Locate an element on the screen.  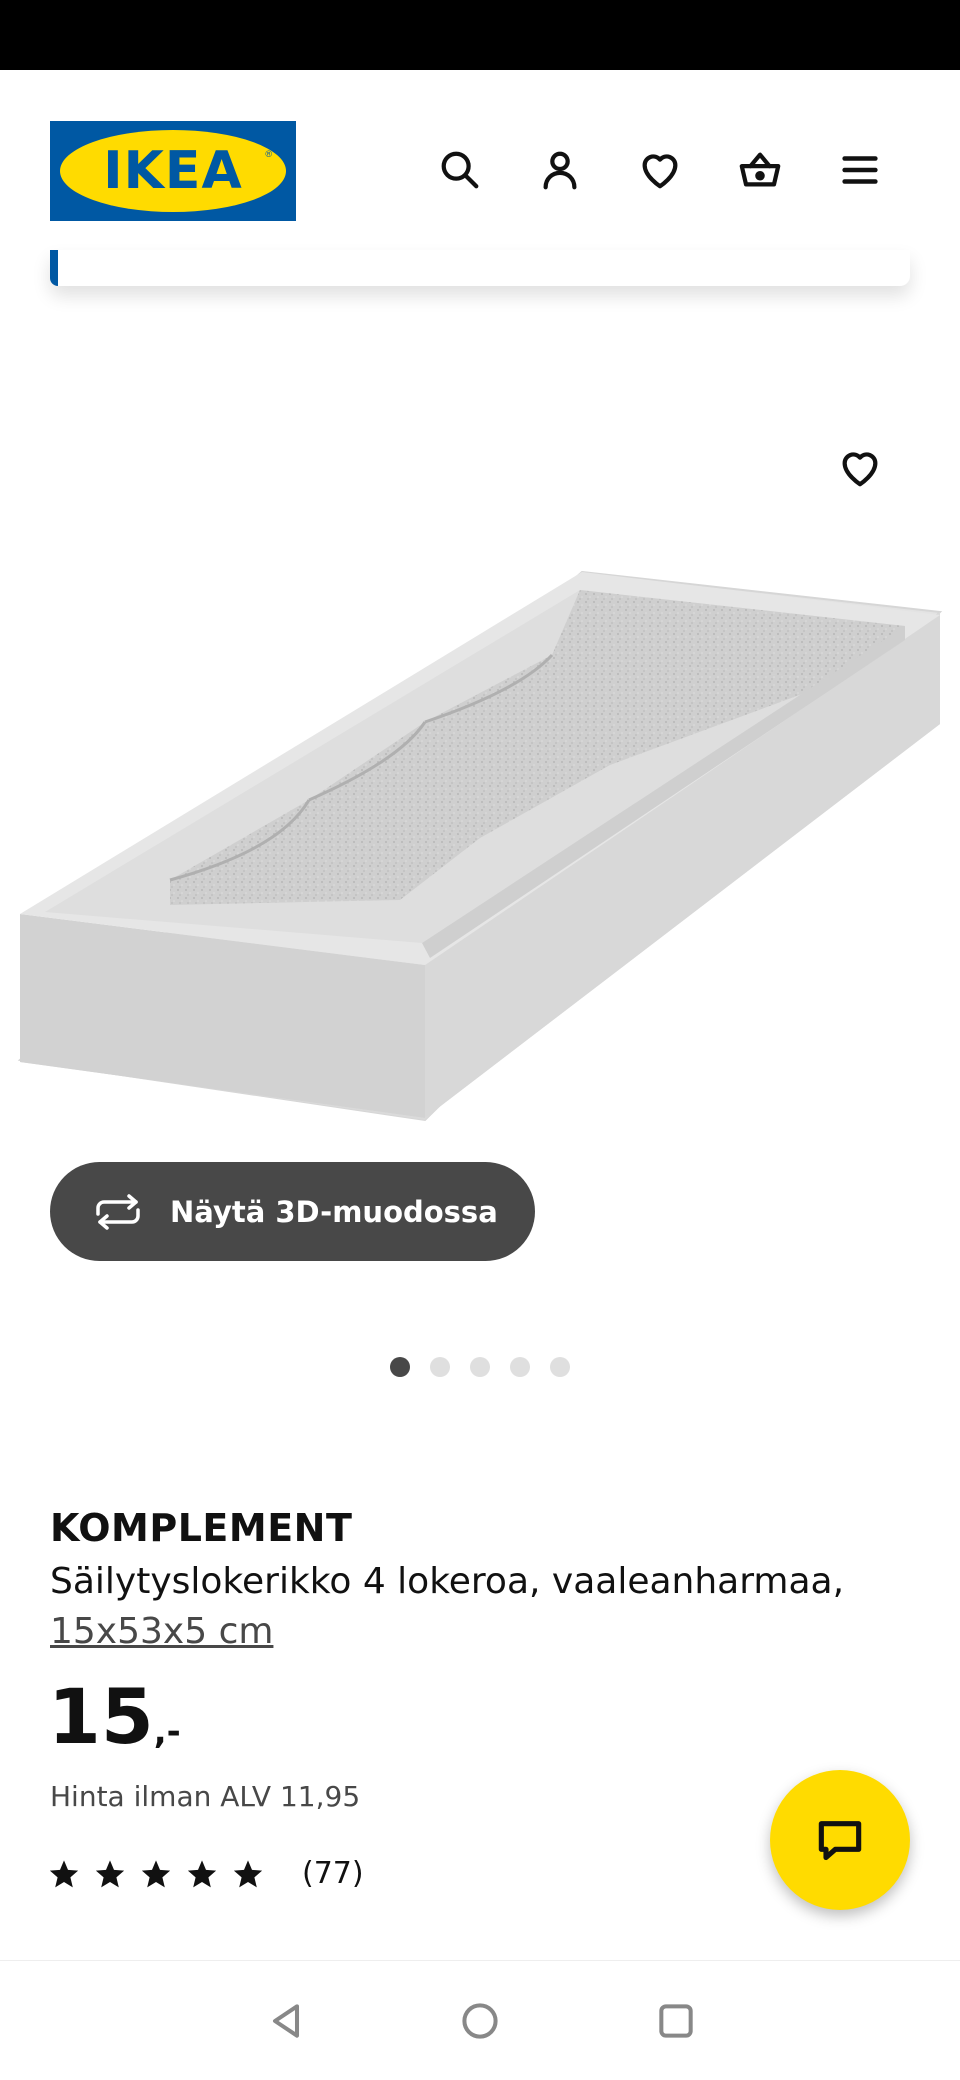
nav-home-icon is located at coordinates (480, 2021).